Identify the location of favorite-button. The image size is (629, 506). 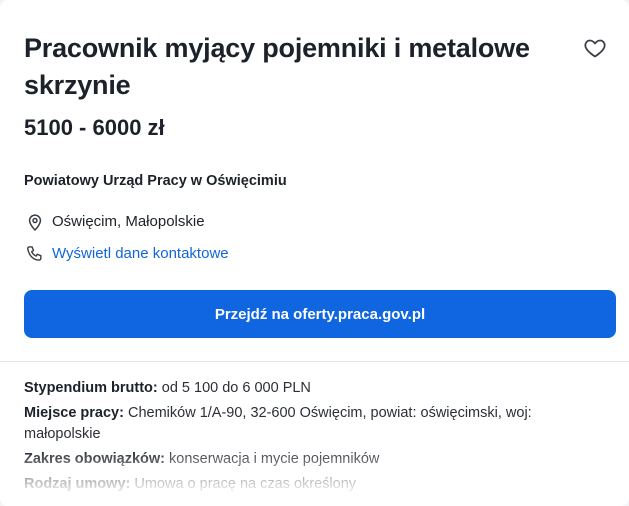
(595, 50).